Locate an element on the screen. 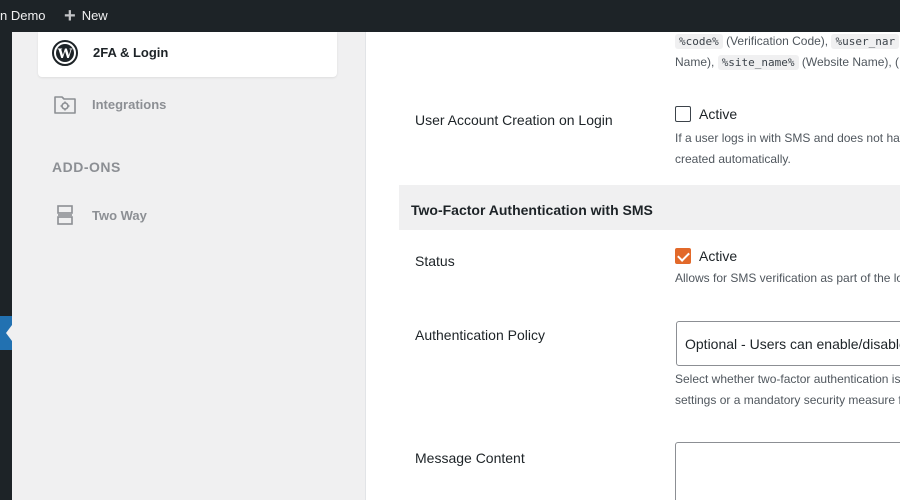 This screenshot has width=900, height=500. auth-policy-select: Optional - Users can enable/disable is located at coordinates (788, 343).